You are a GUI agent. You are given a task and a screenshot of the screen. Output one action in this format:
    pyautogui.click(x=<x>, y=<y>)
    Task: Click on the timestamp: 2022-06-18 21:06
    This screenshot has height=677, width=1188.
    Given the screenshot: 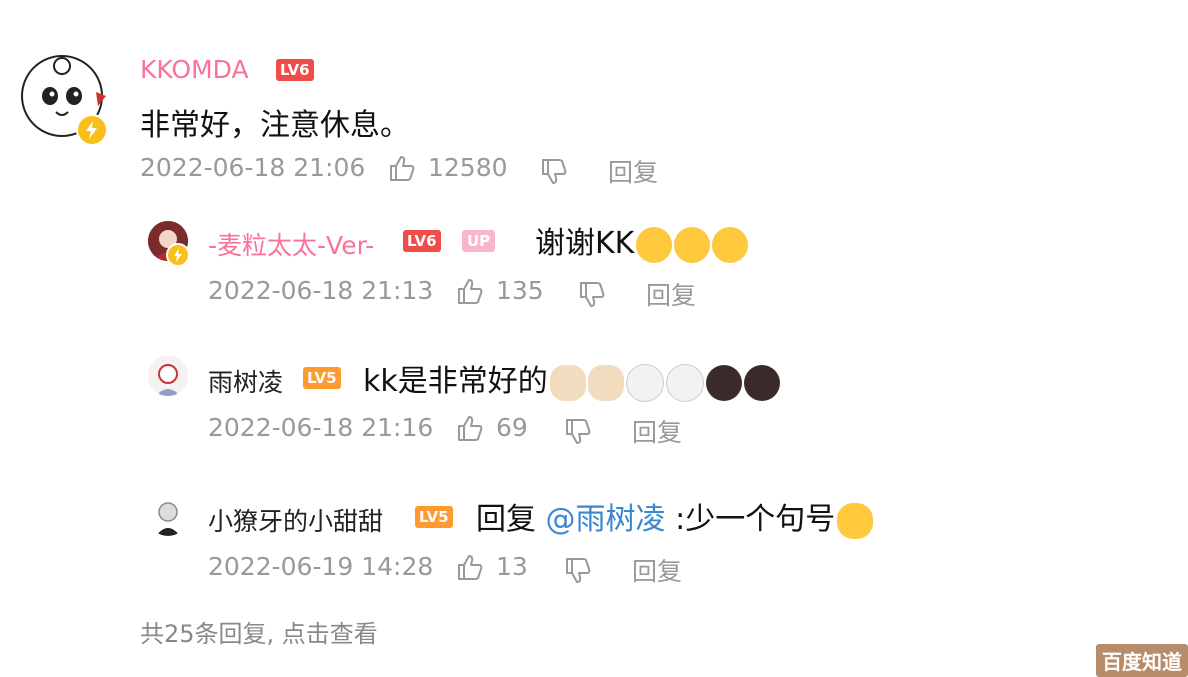 What is the action you would take?
    pyautogui.click(x=253, y=167)
    